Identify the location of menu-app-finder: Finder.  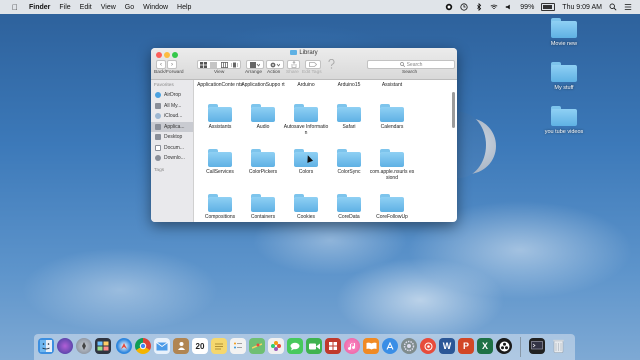
(39, 7).